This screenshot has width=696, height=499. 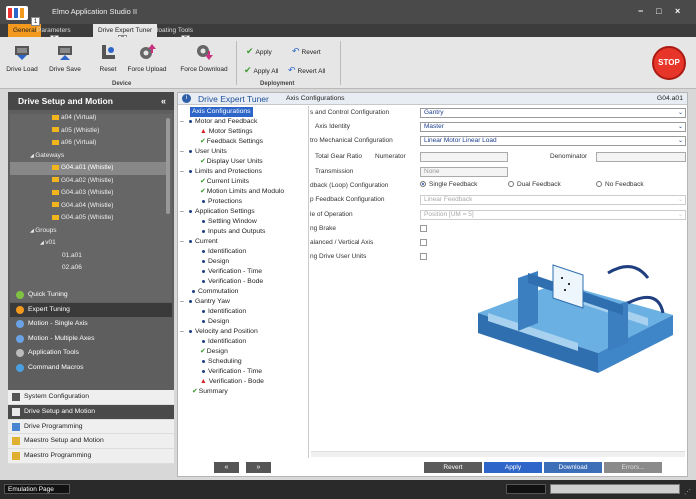 What do you see at coordinates (88, 156) in the screenshot?
I see `tree-item: ◢ Gateways` at bounding box center [88, 156].